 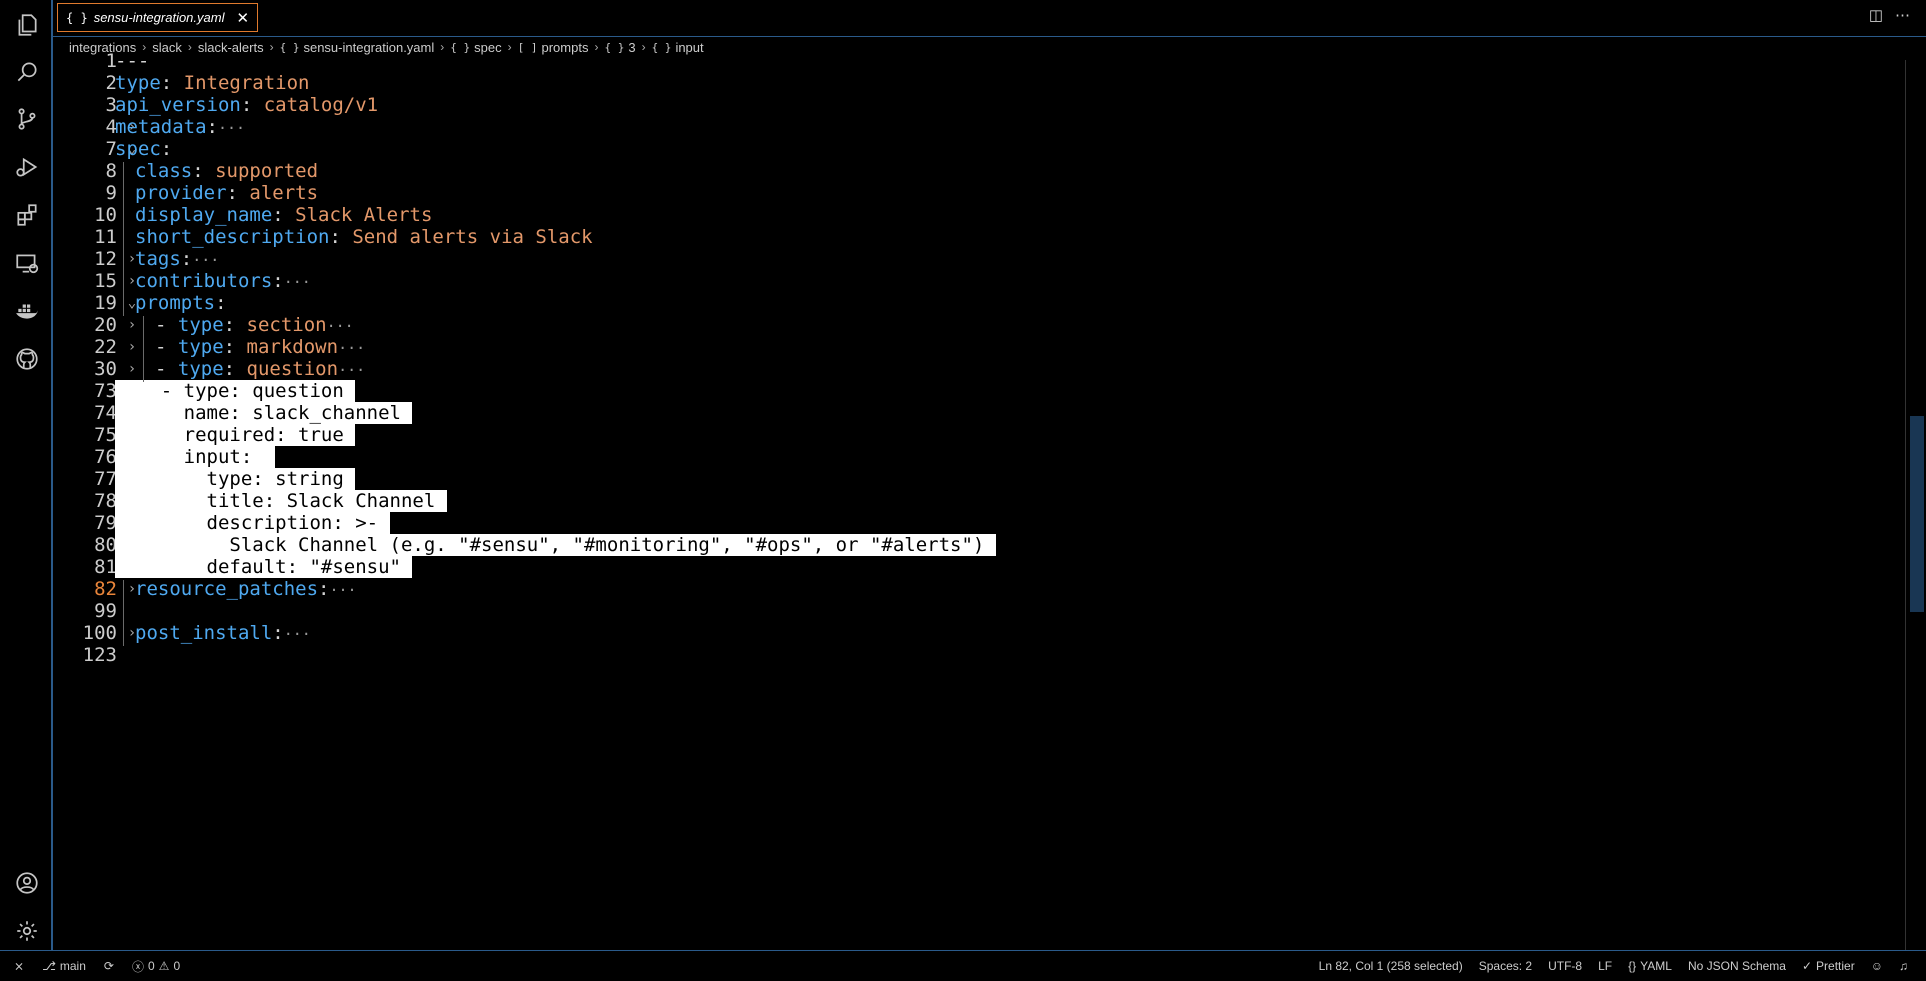 I want to click on close-icon: ✕, so click(x=242, y=18).